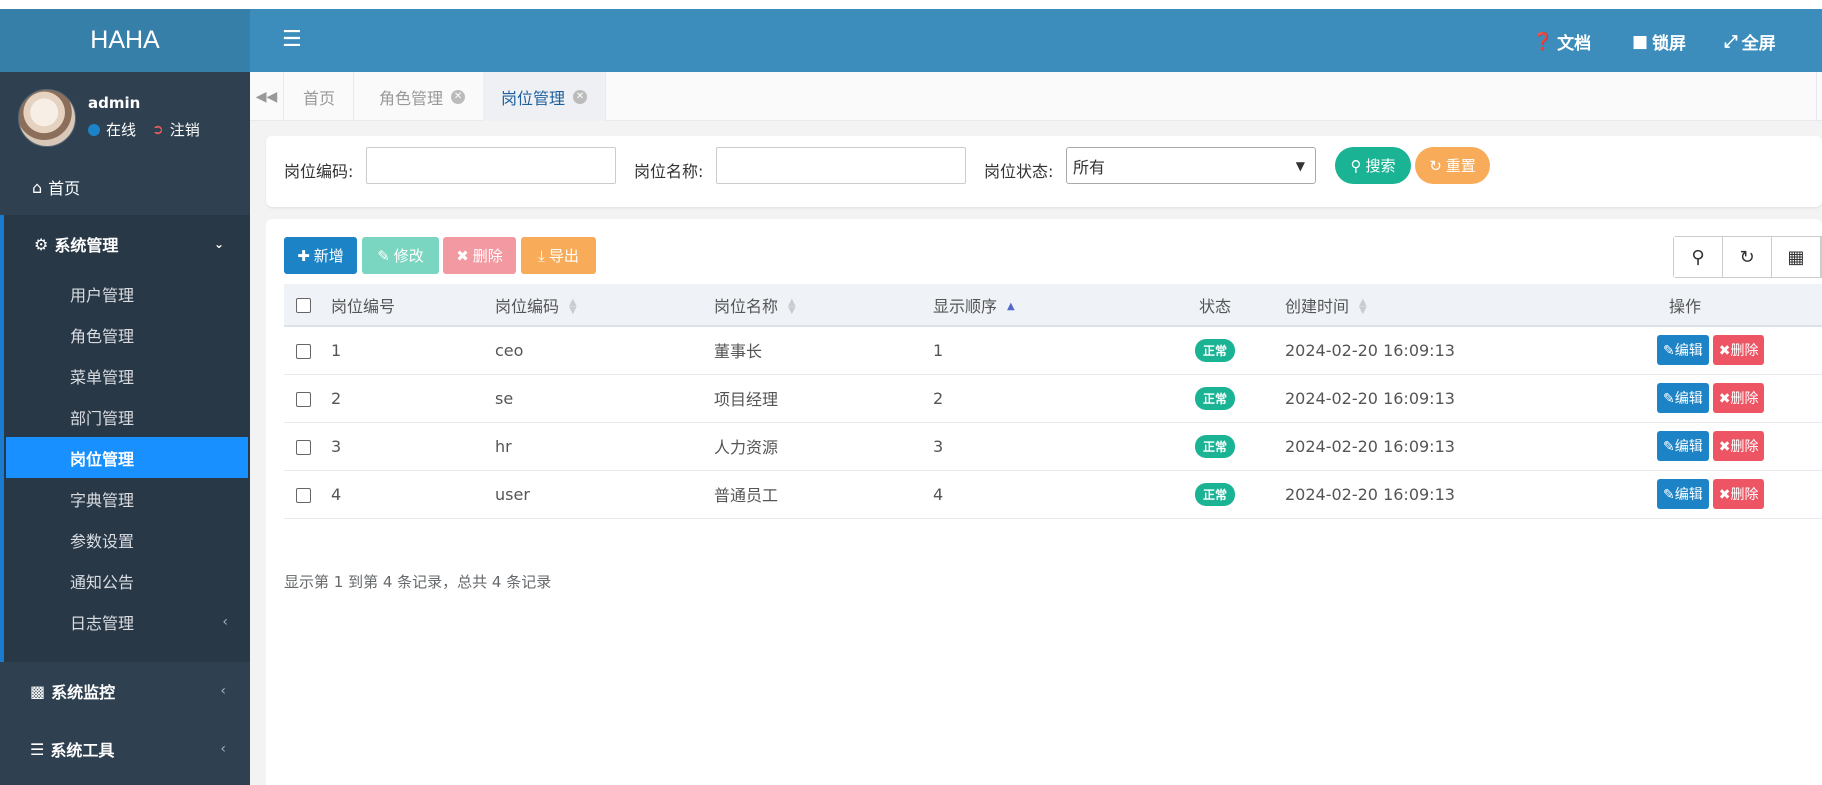 This screenshot has width=1822, height=785. Describe the element at coordinates (37, 187) in the screenshot. I see `home-icon: ⌂` at that location.